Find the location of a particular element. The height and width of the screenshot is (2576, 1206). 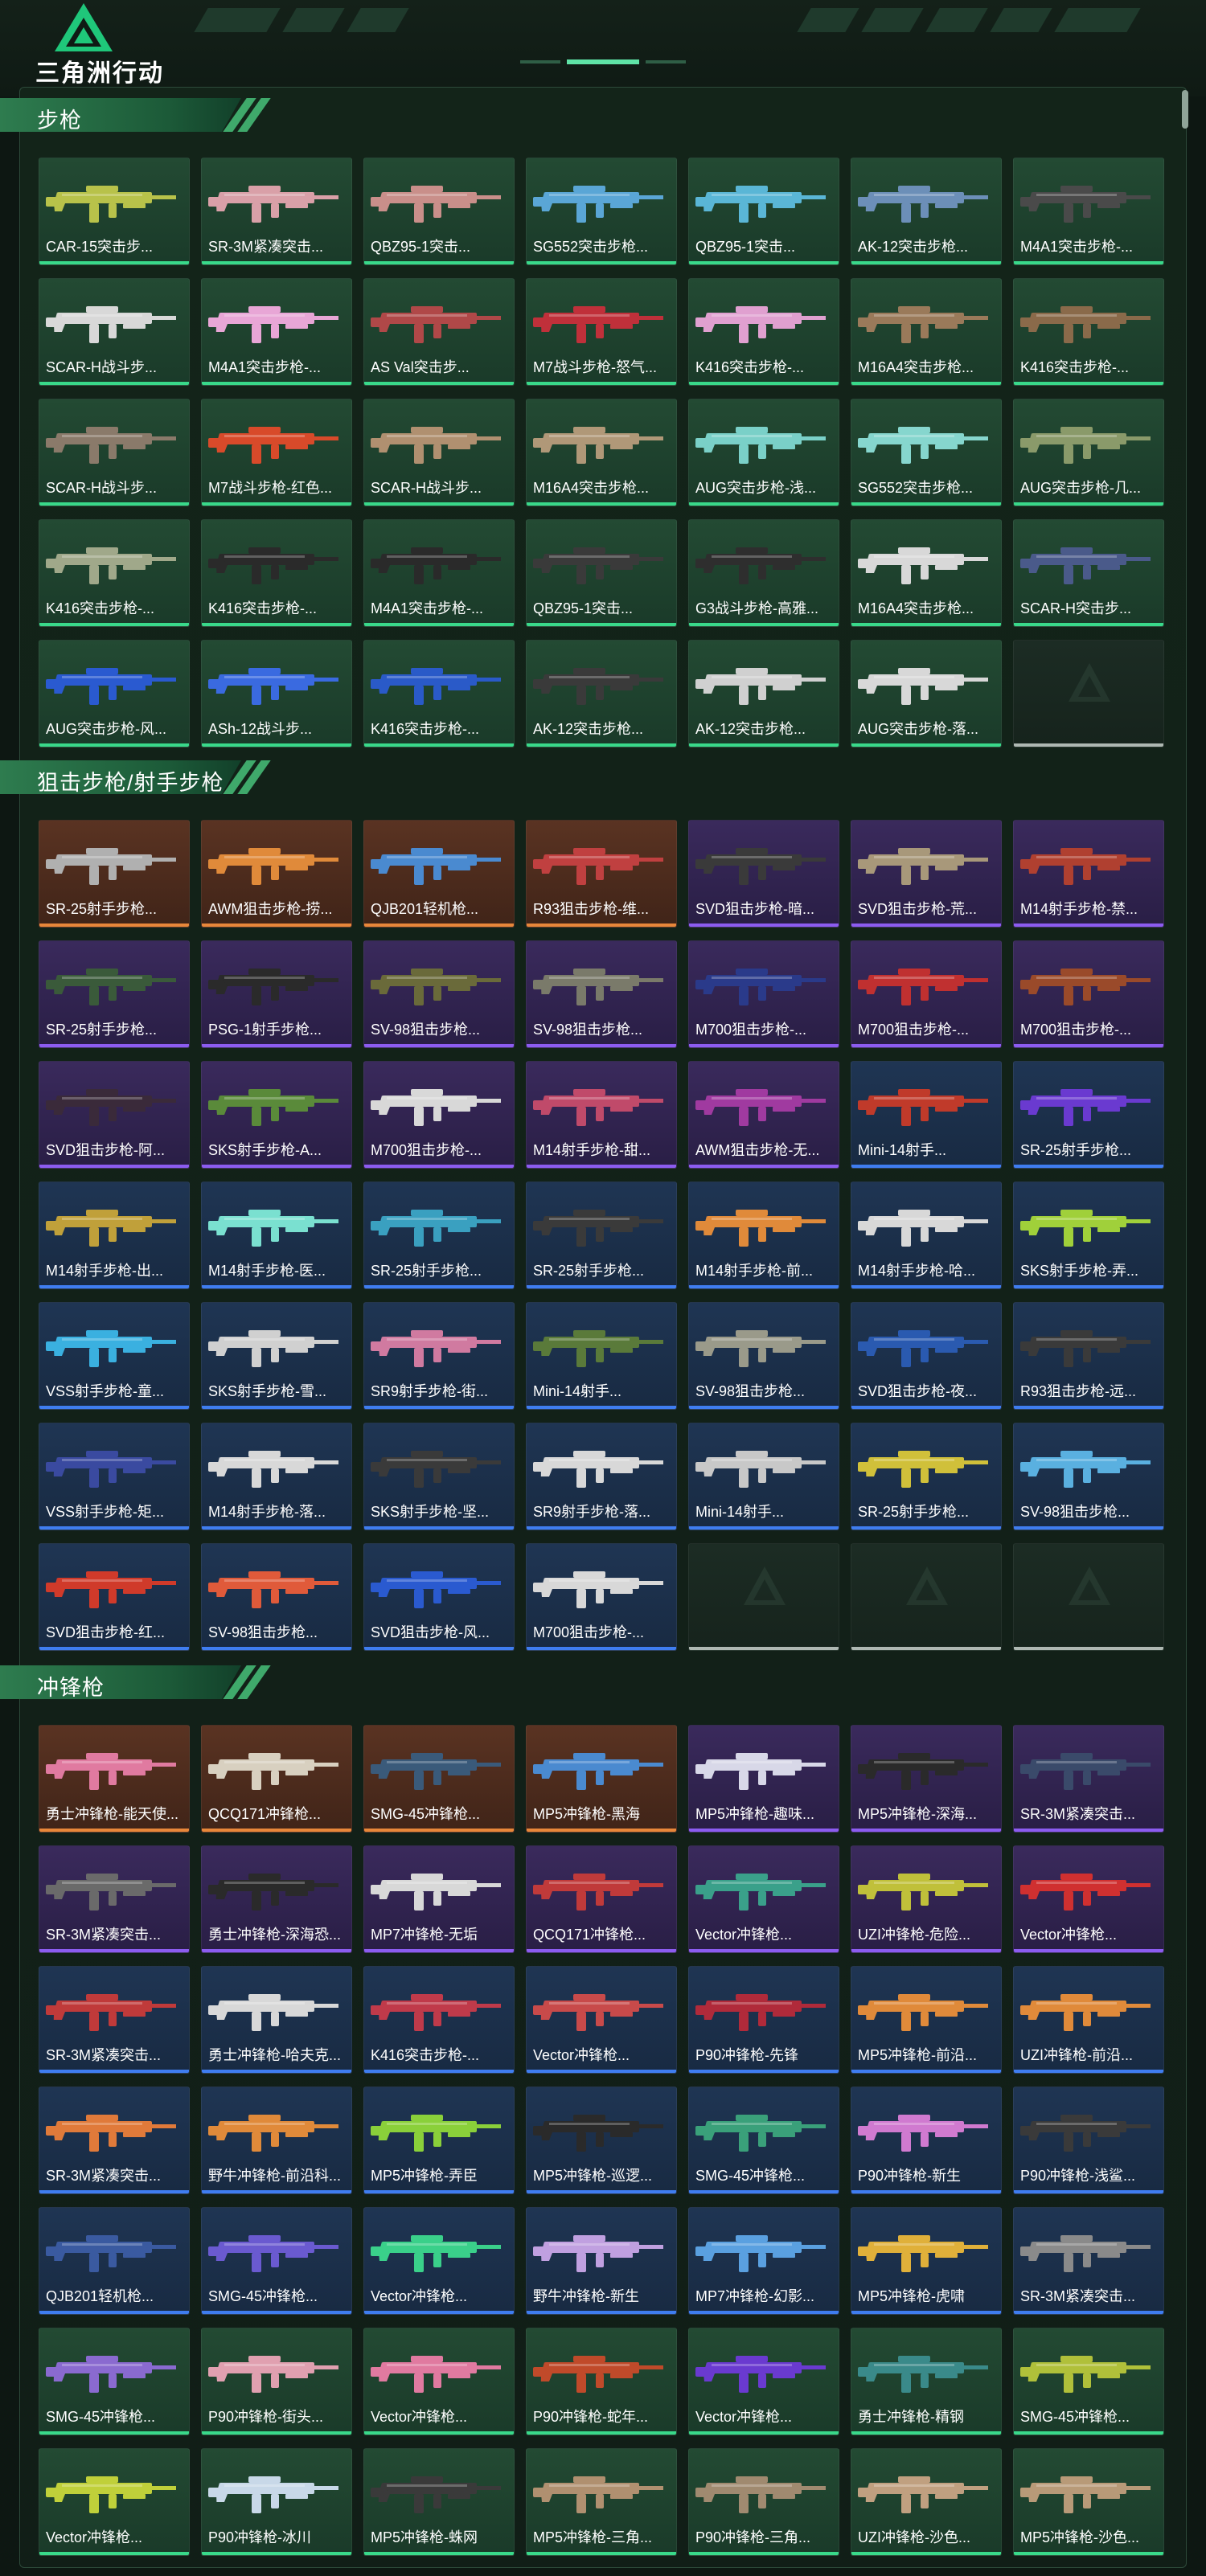

weapon-card: 勇士冲锋枪-精钢 is located at coordinates (926, 2381).